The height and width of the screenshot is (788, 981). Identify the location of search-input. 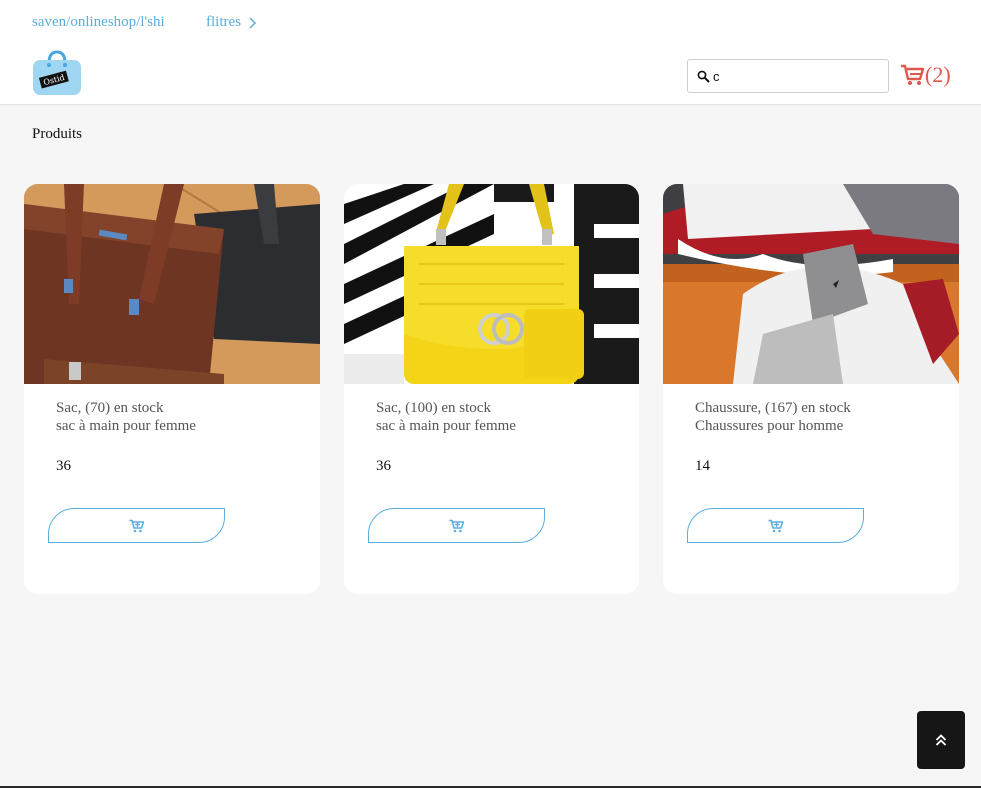
(798, 76).